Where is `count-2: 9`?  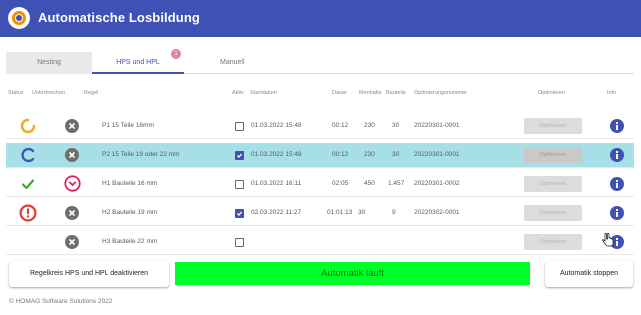 count-2: 9 is located at coordinates (394, 212).